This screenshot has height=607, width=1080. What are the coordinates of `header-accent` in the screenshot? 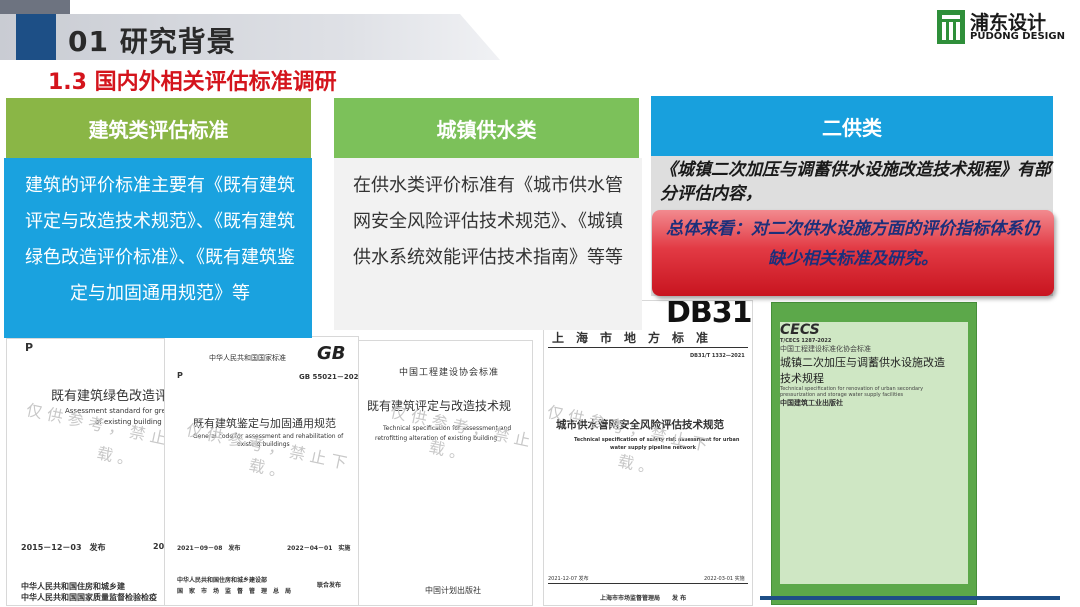 It's located at (36, 37).